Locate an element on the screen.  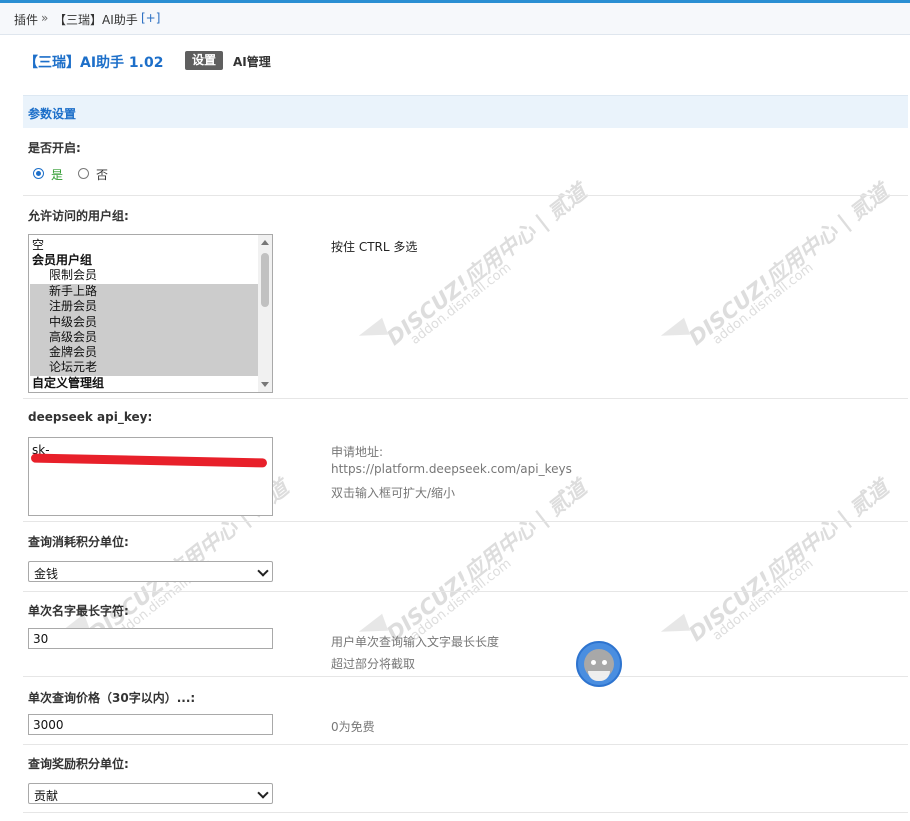
enable-yes-radio is located at coordinates (38, 173).